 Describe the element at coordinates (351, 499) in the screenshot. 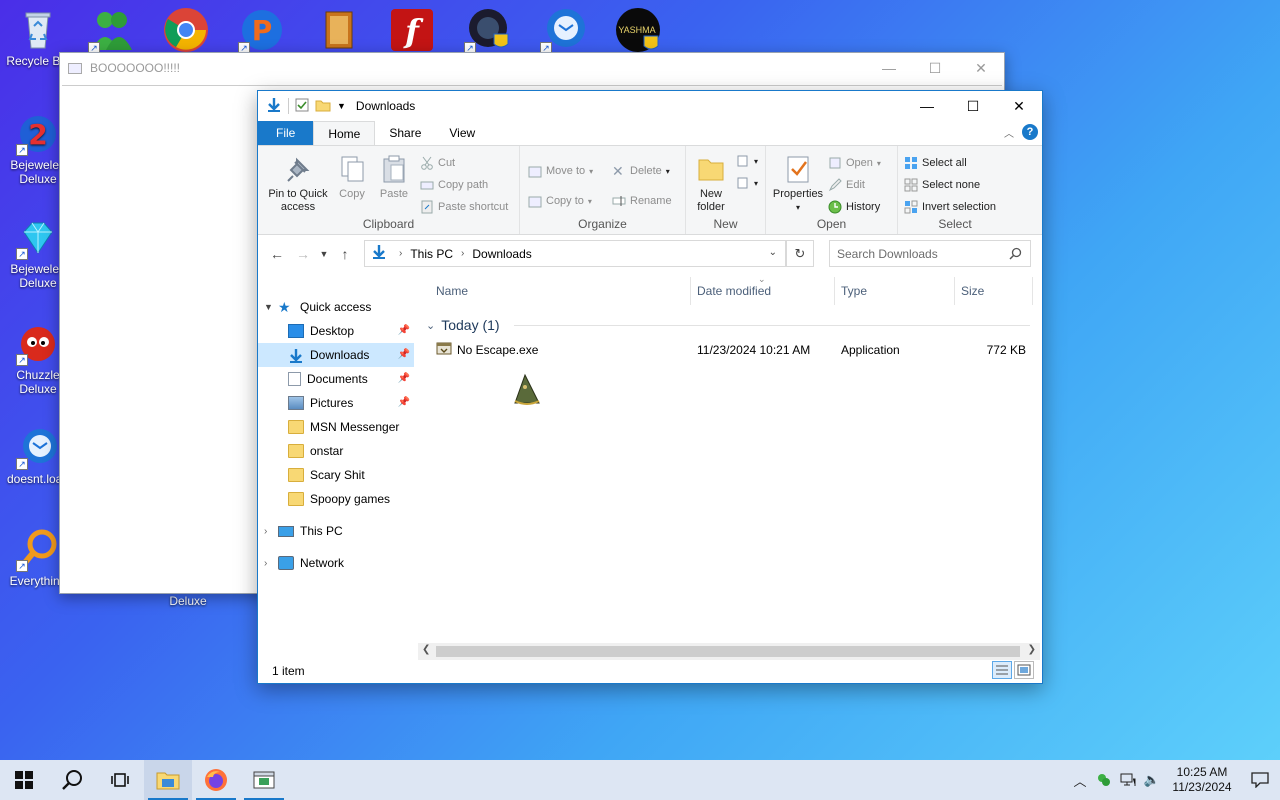

I see `nav-item-spoopy-games: Spoopy games` at that location.